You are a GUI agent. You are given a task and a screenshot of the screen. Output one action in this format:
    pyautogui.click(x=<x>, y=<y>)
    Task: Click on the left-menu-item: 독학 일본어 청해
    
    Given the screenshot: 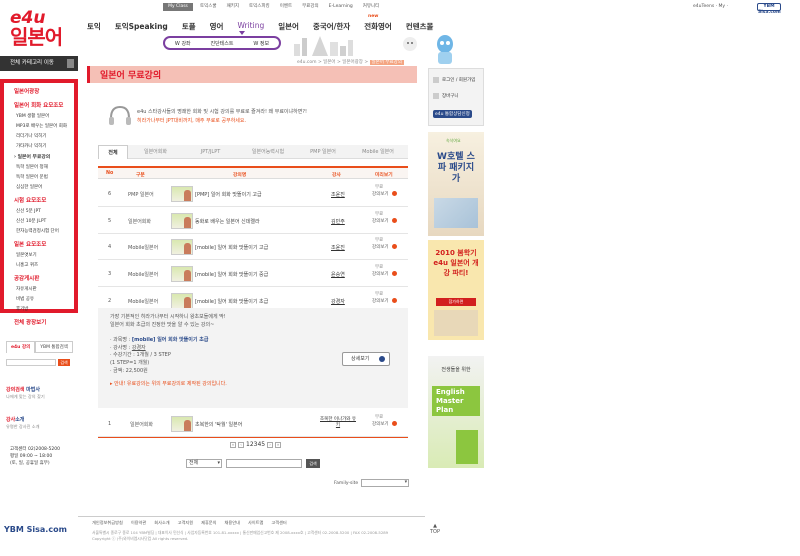 What is the action you would take?
    pyautogui.click(x=42, y=167)
    